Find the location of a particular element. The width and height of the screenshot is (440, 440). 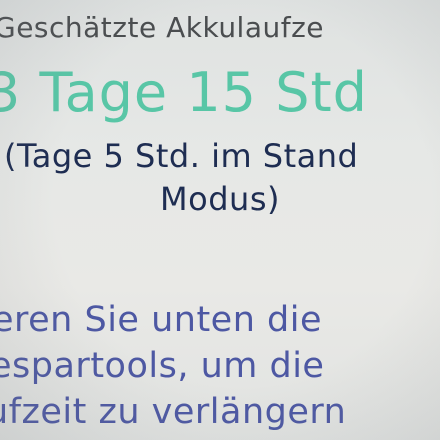

standby-mode-text: Modus) is located at coordinates (220, 199).